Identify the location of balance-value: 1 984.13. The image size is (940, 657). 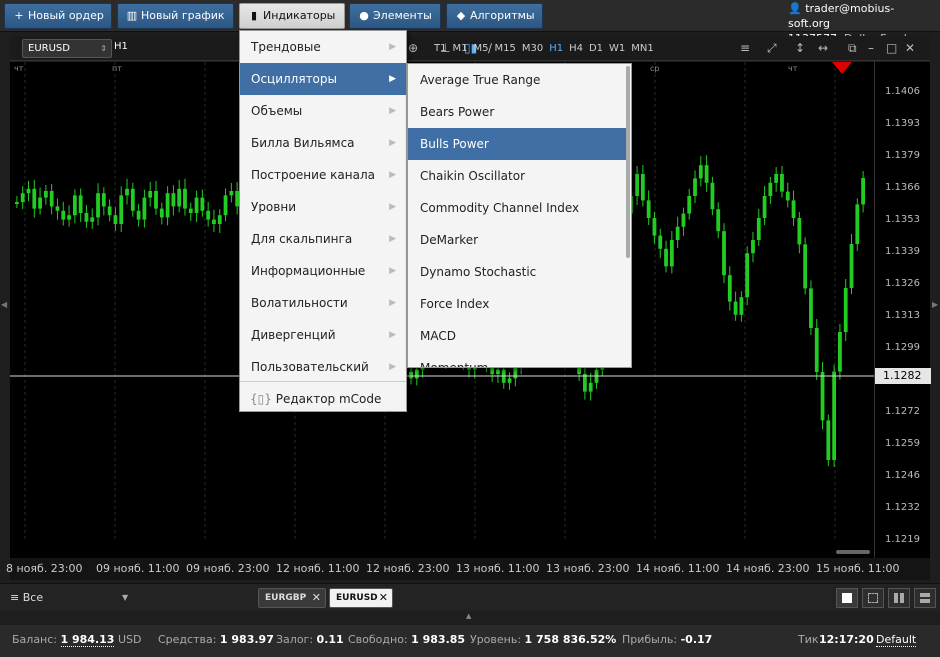
(87, 640).